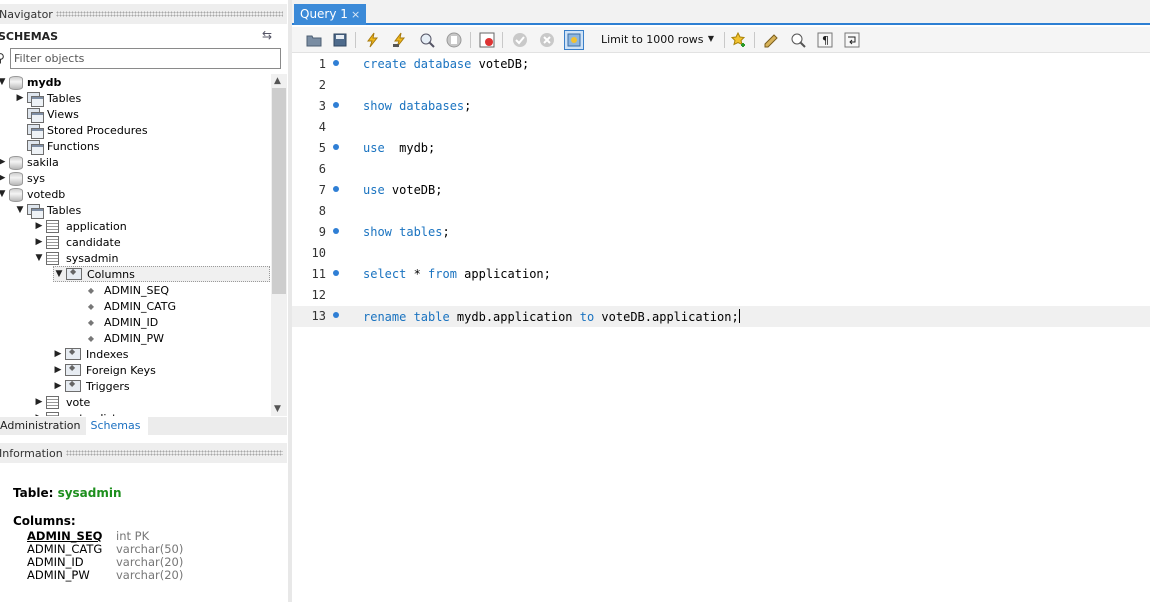  What do you see at coordinates (771, 40) in the screenshot?
I see `beautify-icon` at bounding box center [771, 40].